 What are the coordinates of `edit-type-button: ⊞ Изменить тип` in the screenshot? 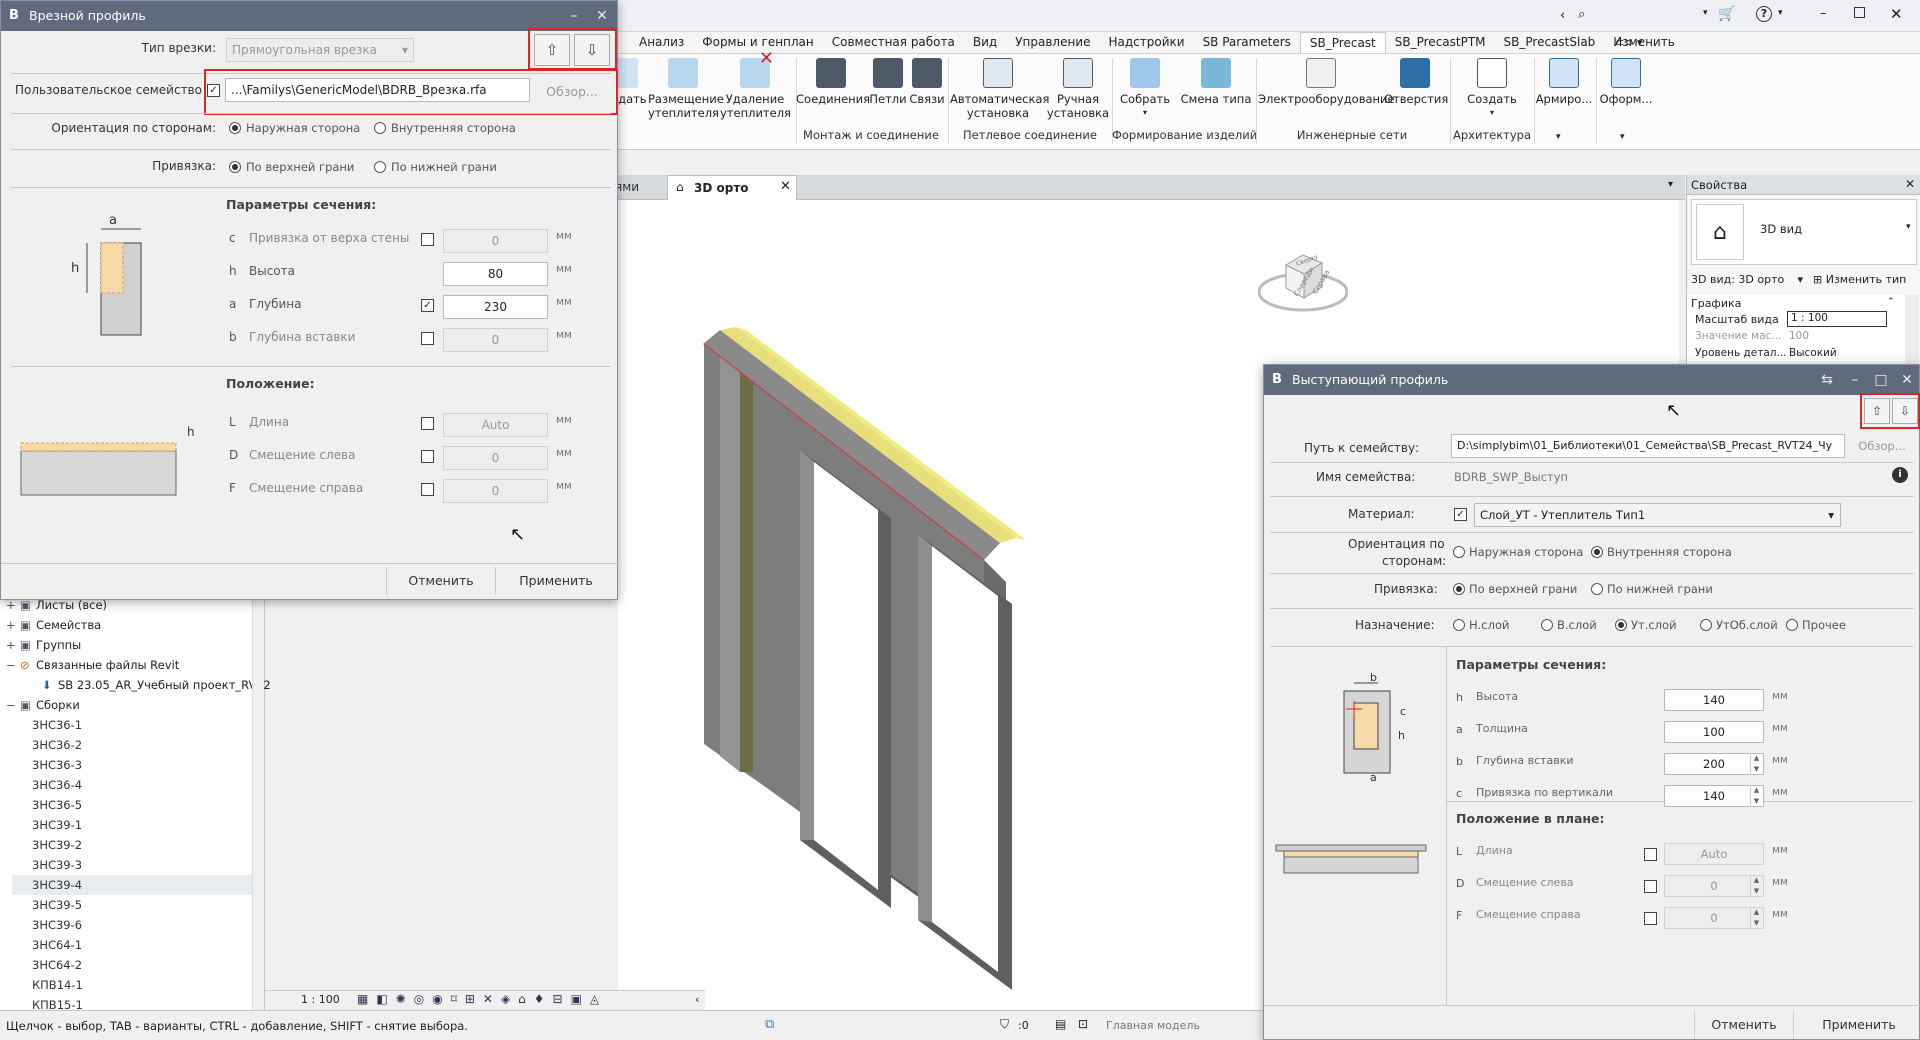 It's located at (1865, 280).